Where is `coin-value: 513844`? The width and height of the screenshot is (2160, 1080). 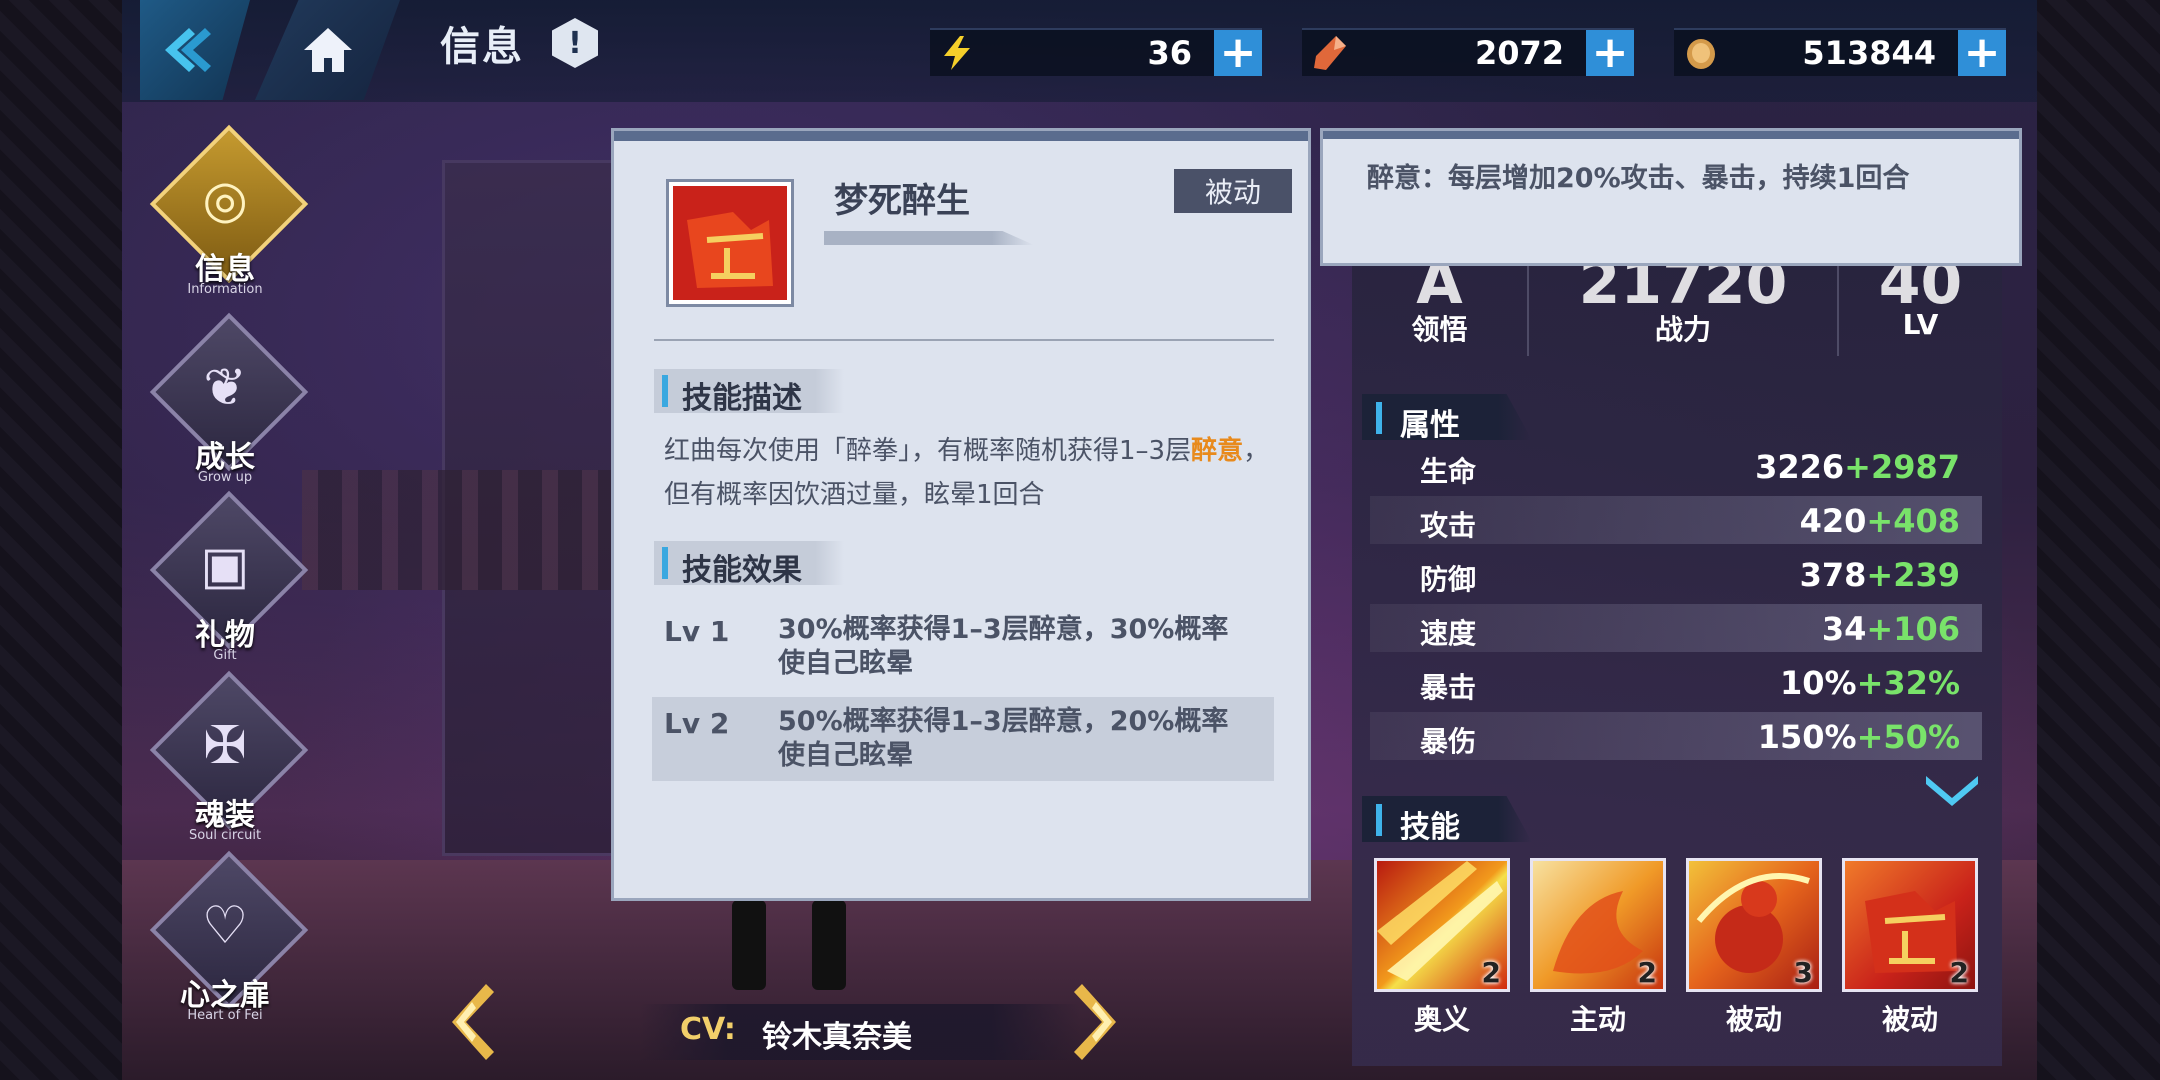 coin-value: 513844 is located at coordinates (1869, 53).